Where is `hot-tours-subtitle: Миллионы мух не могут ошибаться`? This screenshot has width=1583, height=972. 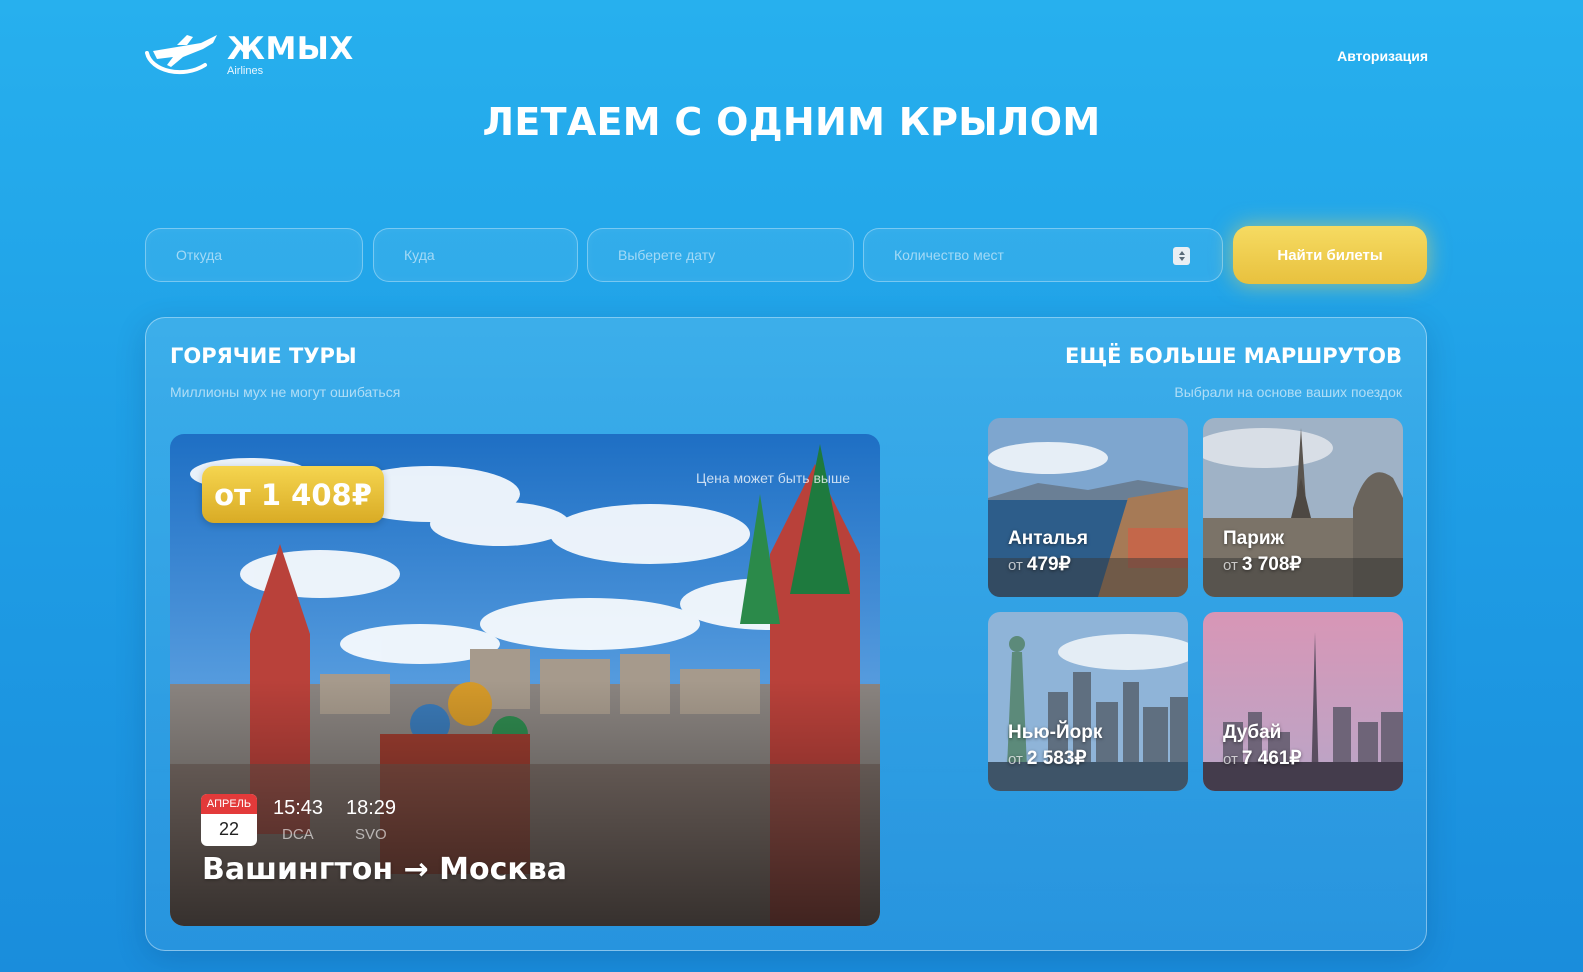 hot-tours-subtitle: Миллионы мух не могут ошибаться is located at coordinates (285, 392).